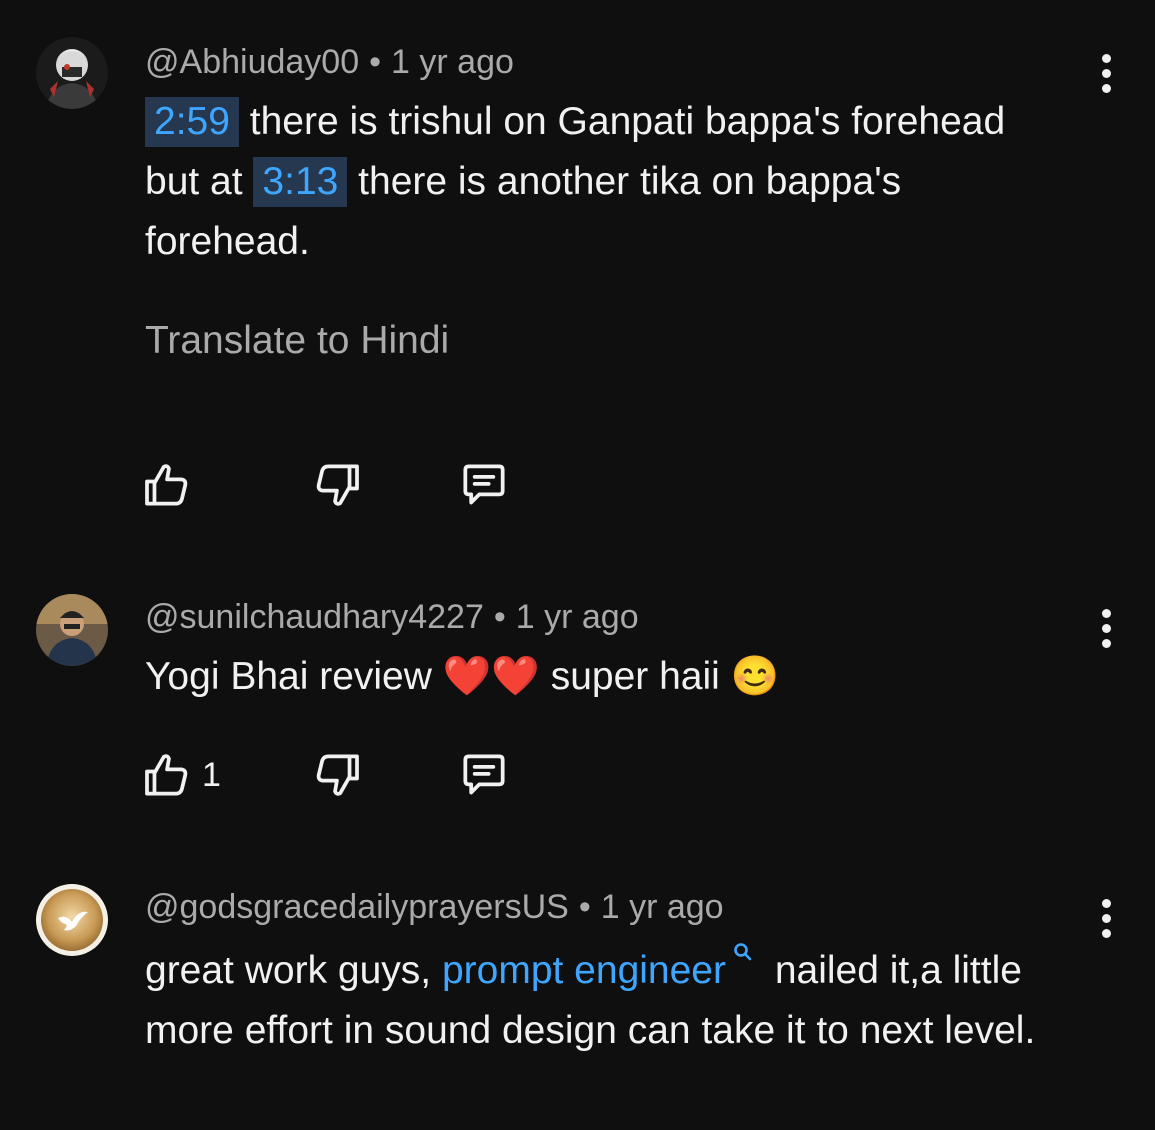 The height and width of the screenshot is (1130, 1155). What do you see at coordinates (743, 954) in the screenshot?
I see `search-icon` at bounding box center [743, 954].